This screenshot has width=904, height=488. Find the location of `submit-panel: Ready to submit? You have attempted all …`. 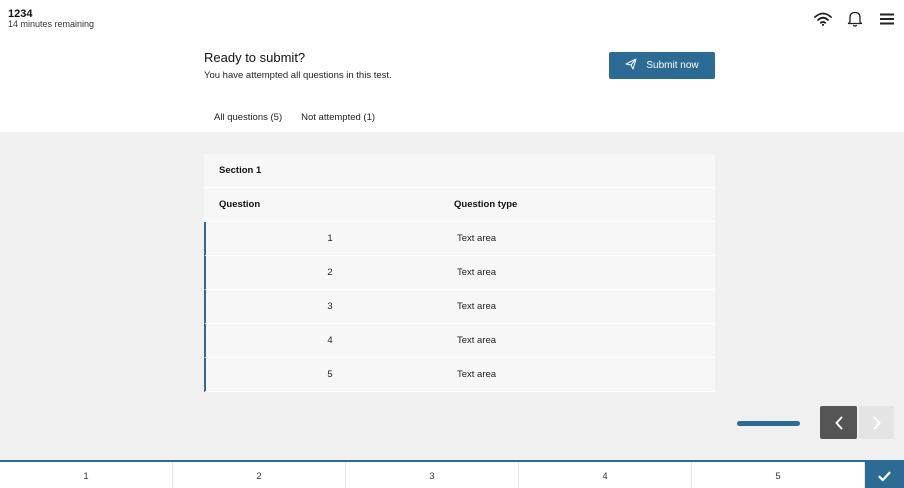

submit-panel: Ready to submit? You have attempted all … is located at coordinates (298, 65).